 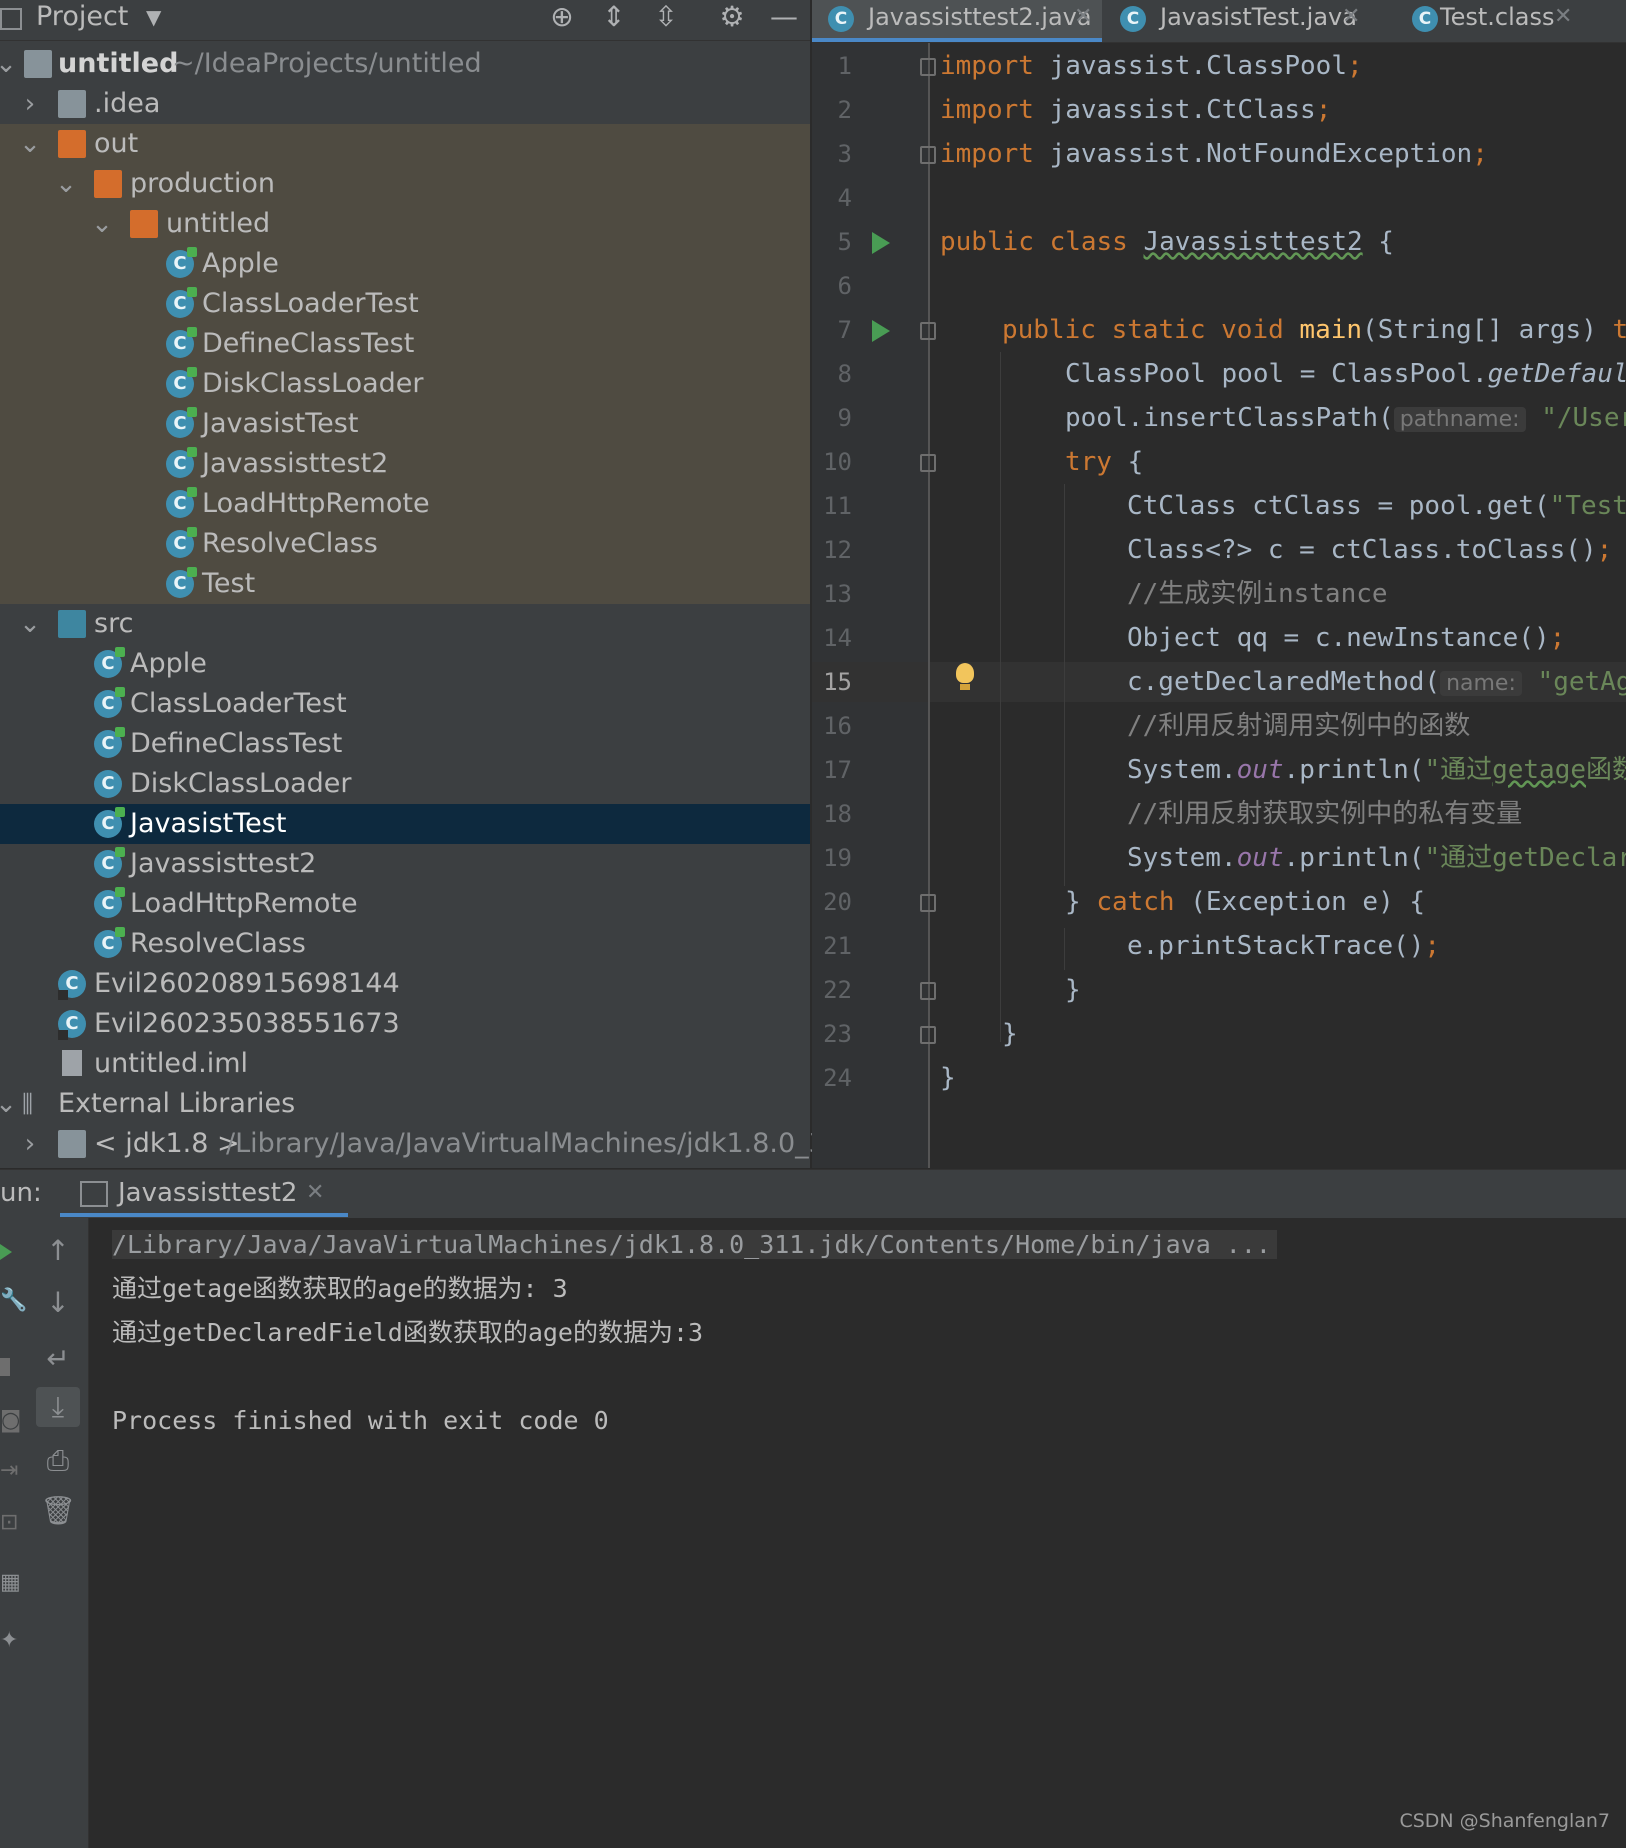 I want to click on indent-guide, so click(x=1000, y=697).